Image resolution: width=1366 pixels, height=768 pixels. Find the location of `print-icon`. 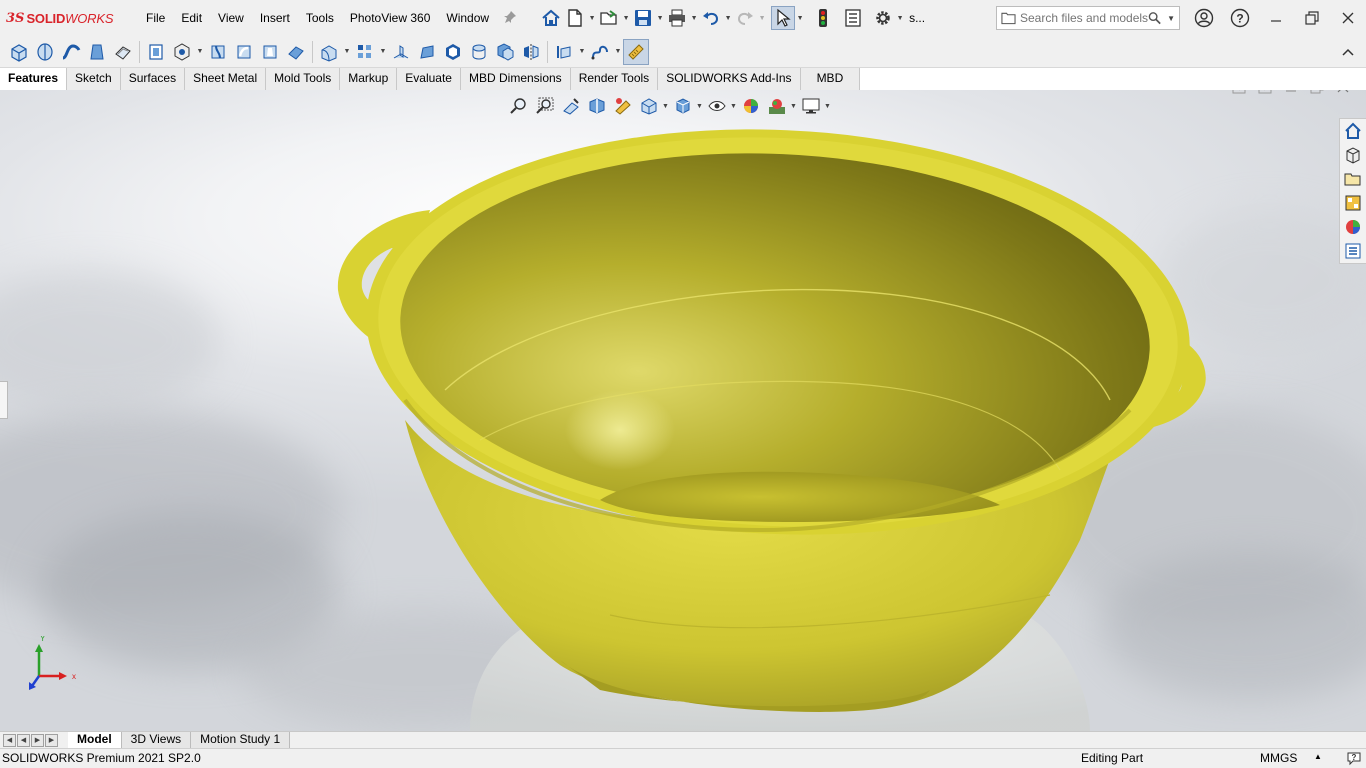

print-icon is located at coordinates (677, 18).